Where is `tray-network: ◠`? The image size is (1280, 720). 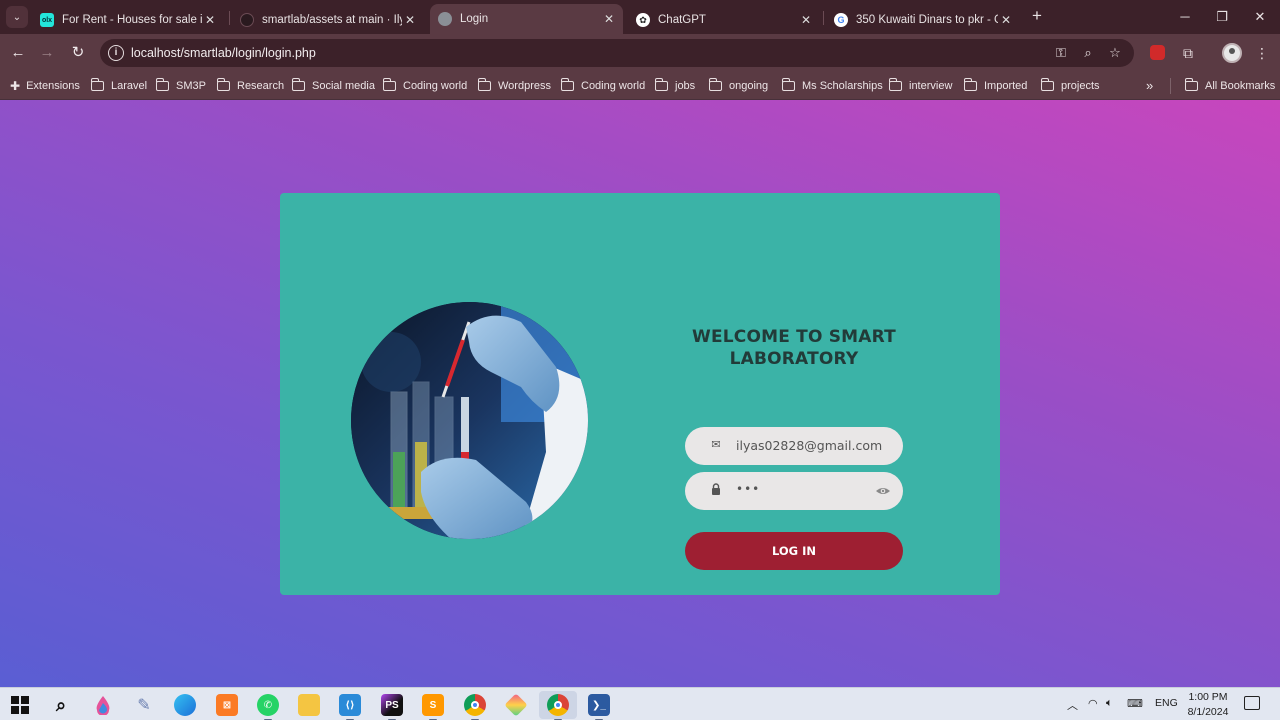
tray-network: ◠ is located at coordinates (1093, 703).